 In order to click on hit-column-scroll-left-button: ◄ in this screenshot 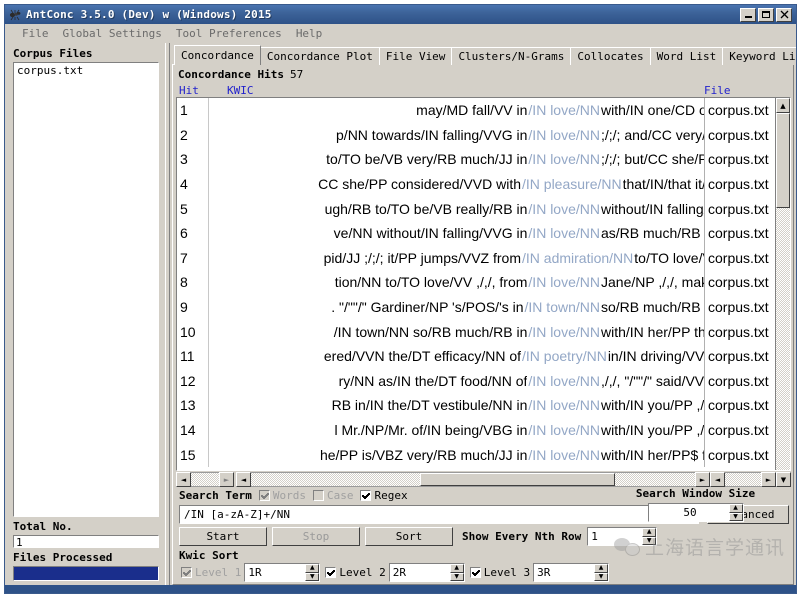, I will do `click(183, 479)`.